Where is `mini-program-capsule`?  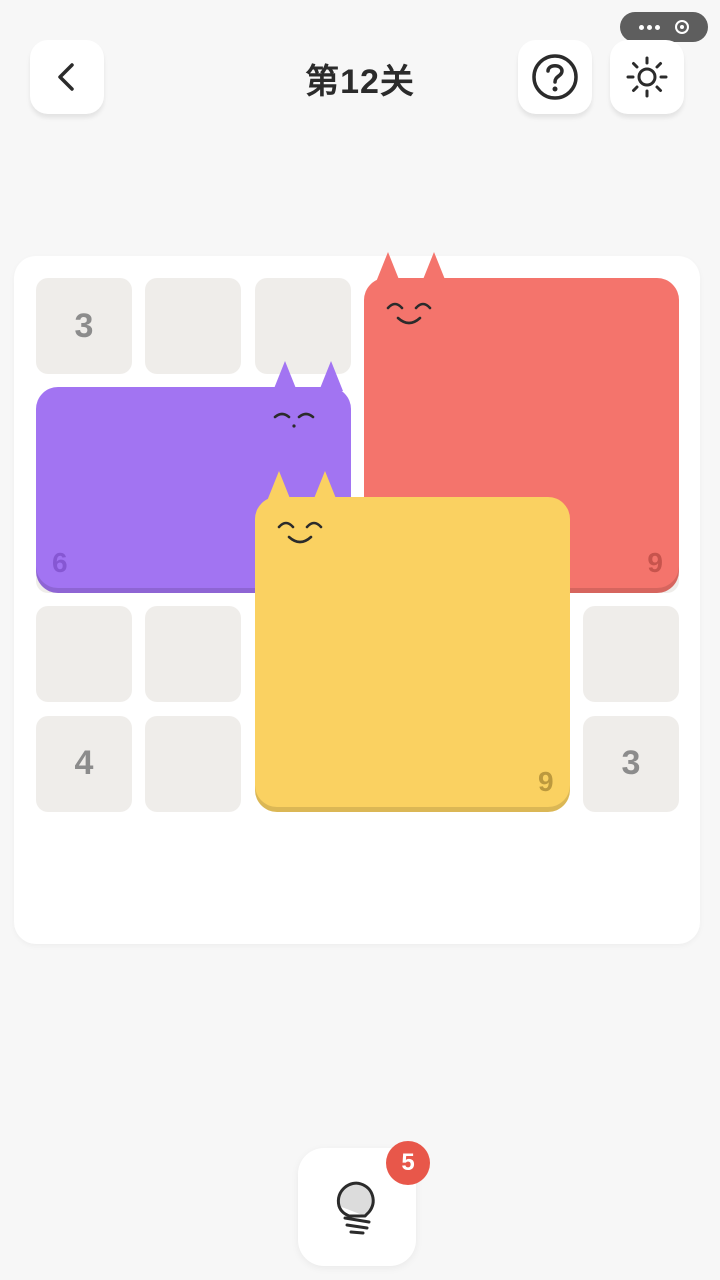
mini-program-capsule is located at coordinates (664, 27).